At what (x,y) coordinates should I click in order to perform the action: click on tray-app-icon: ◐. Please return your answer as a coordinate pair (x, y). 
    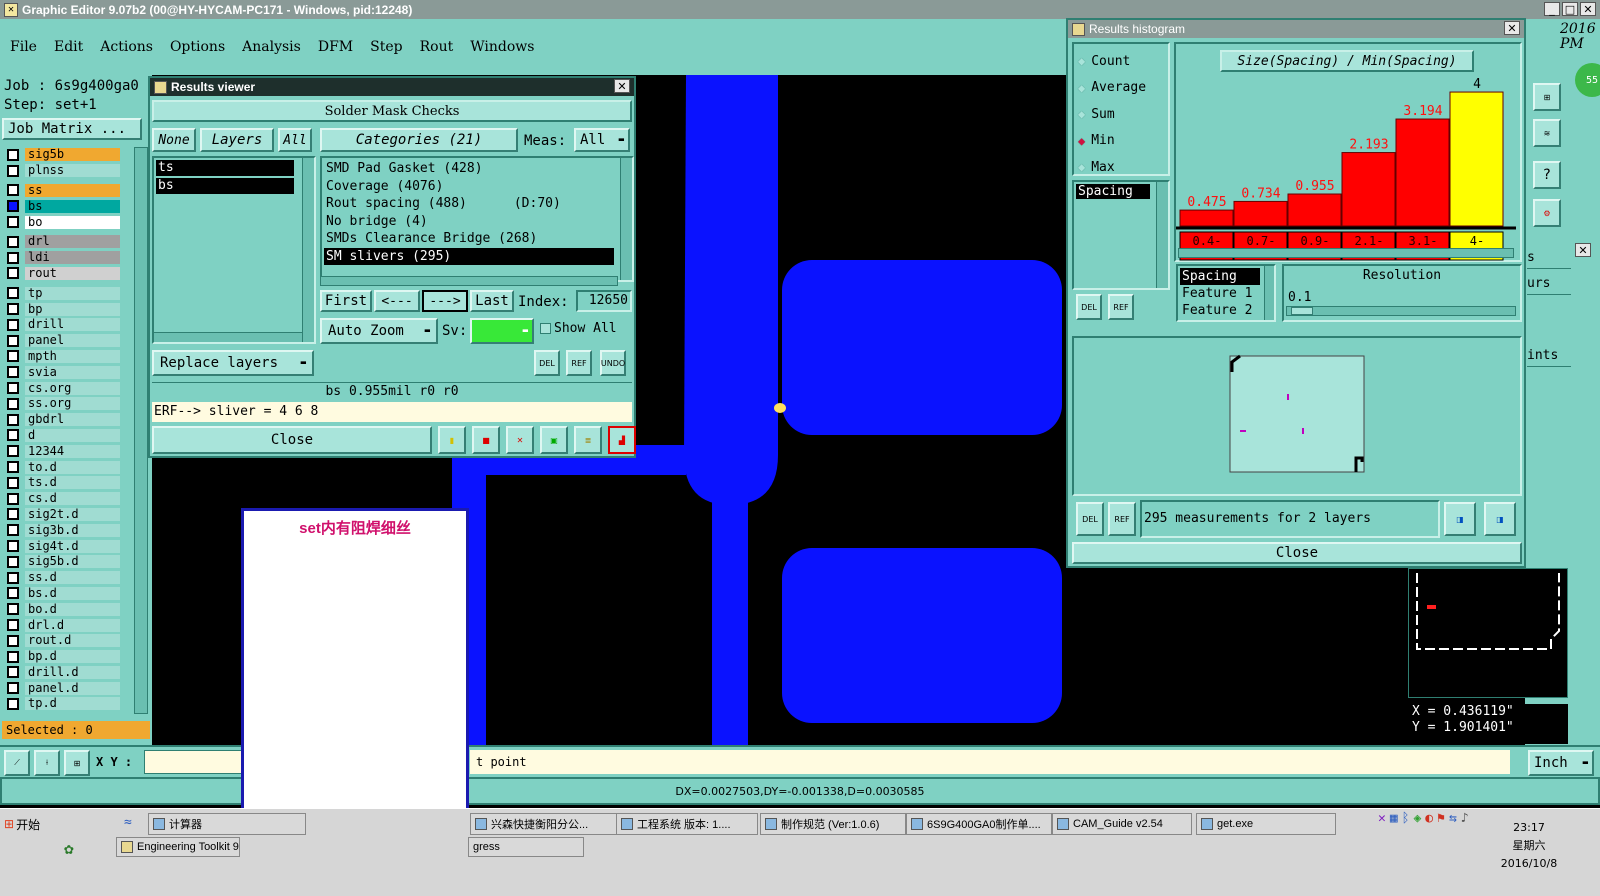
    Looking at the image, I should click on (1429, 841).